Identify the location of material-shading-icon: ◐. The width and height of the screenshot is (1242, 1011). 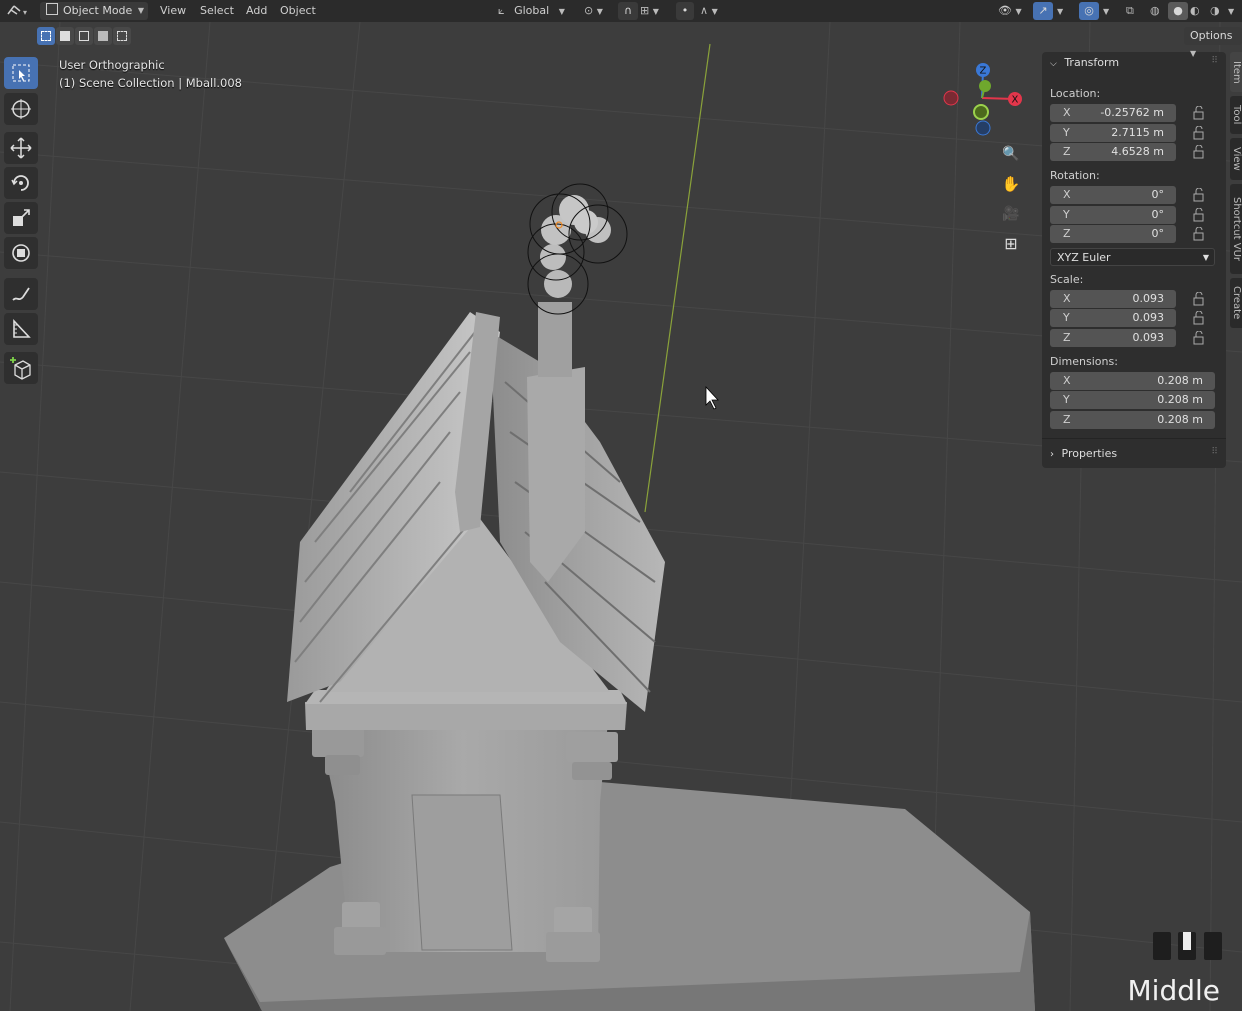
(1195, 11).